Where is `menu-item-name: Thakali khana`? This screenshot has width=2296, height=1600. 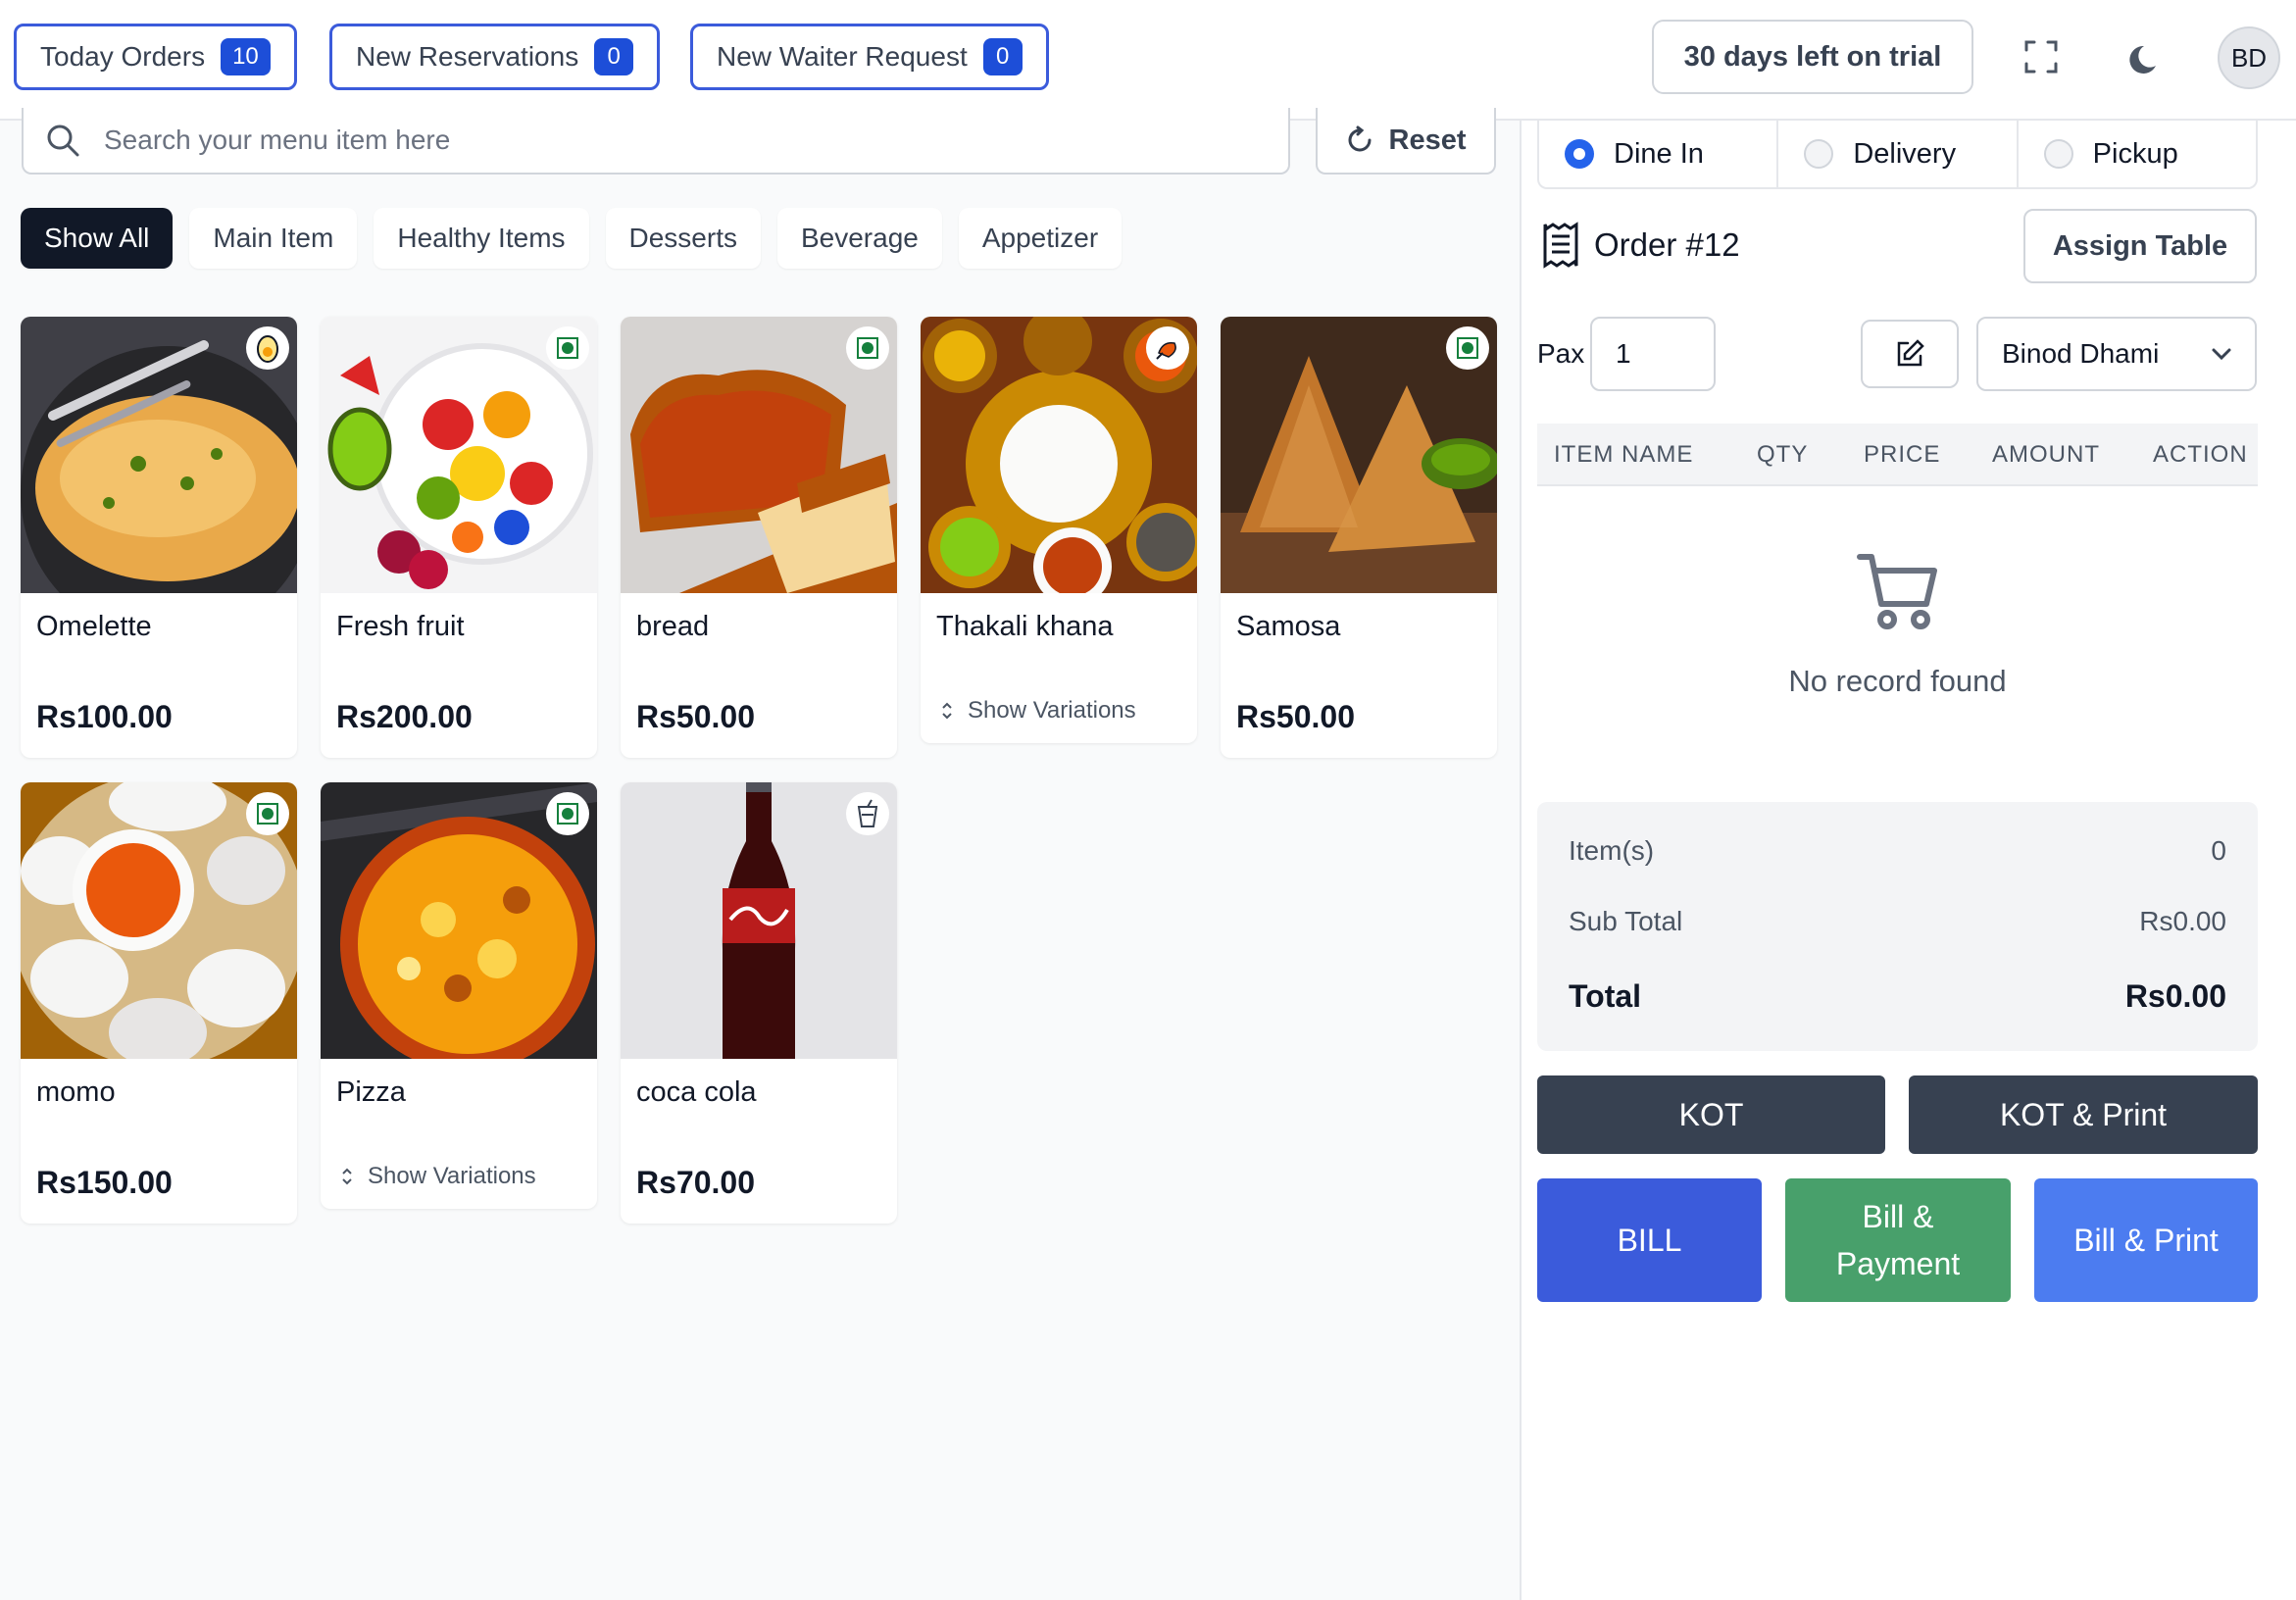 menu-item-name: Thakali khana is located at coordinates (1025, 626).